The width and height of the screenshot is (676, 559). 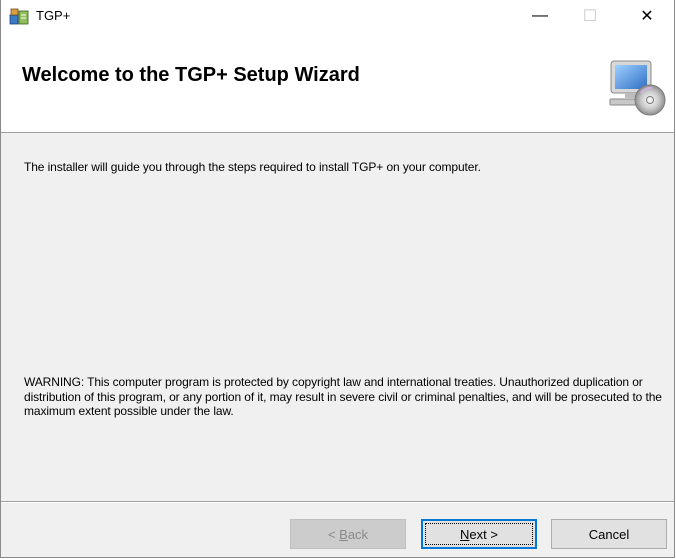 I want to click on cancel-button: Cancel, so click(x=609, y=534).